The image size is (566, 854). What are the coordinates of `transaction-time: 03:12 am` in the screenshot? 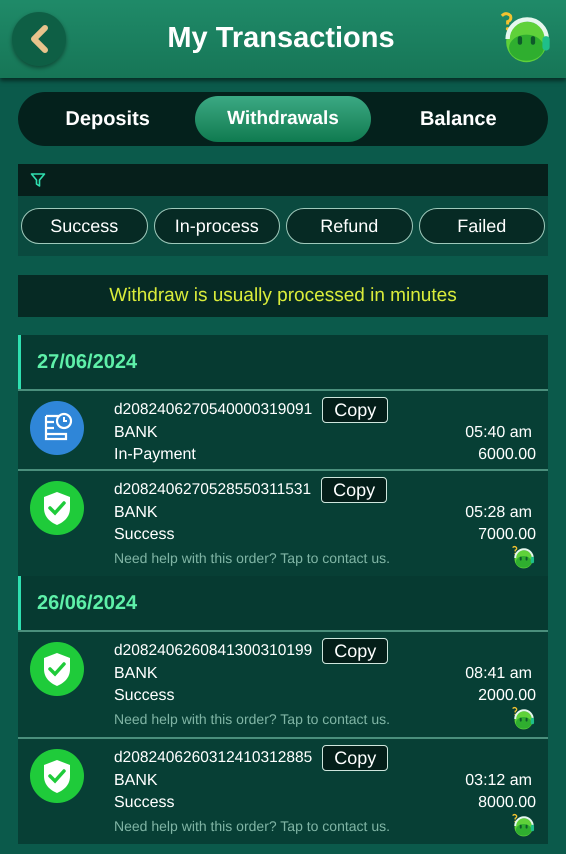 It's located at (498, 781).